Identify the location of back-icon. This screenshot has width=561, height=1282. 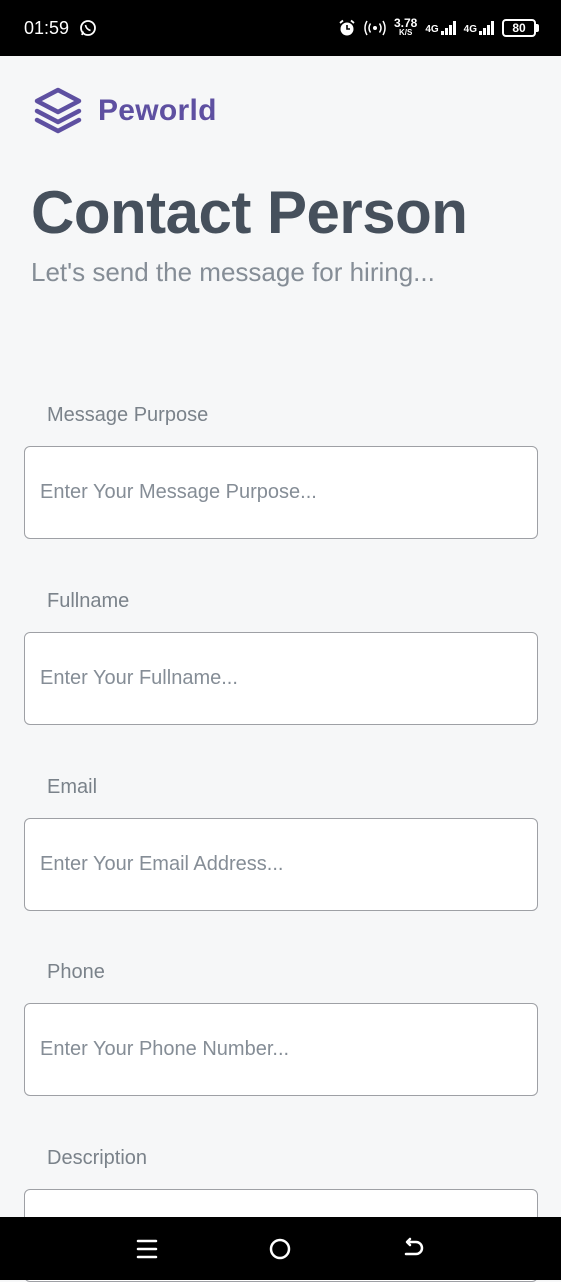
(414, 1246).